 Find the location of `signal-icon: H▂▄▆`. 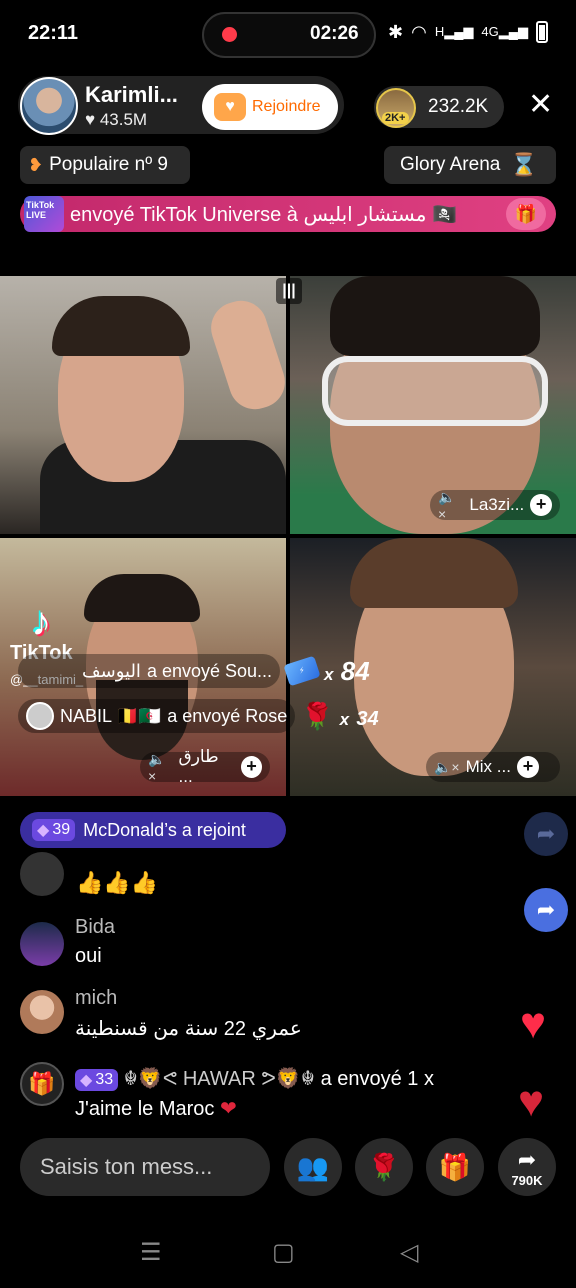

signal-icon: H▂▄▆ is located at coordinates (454, 31).